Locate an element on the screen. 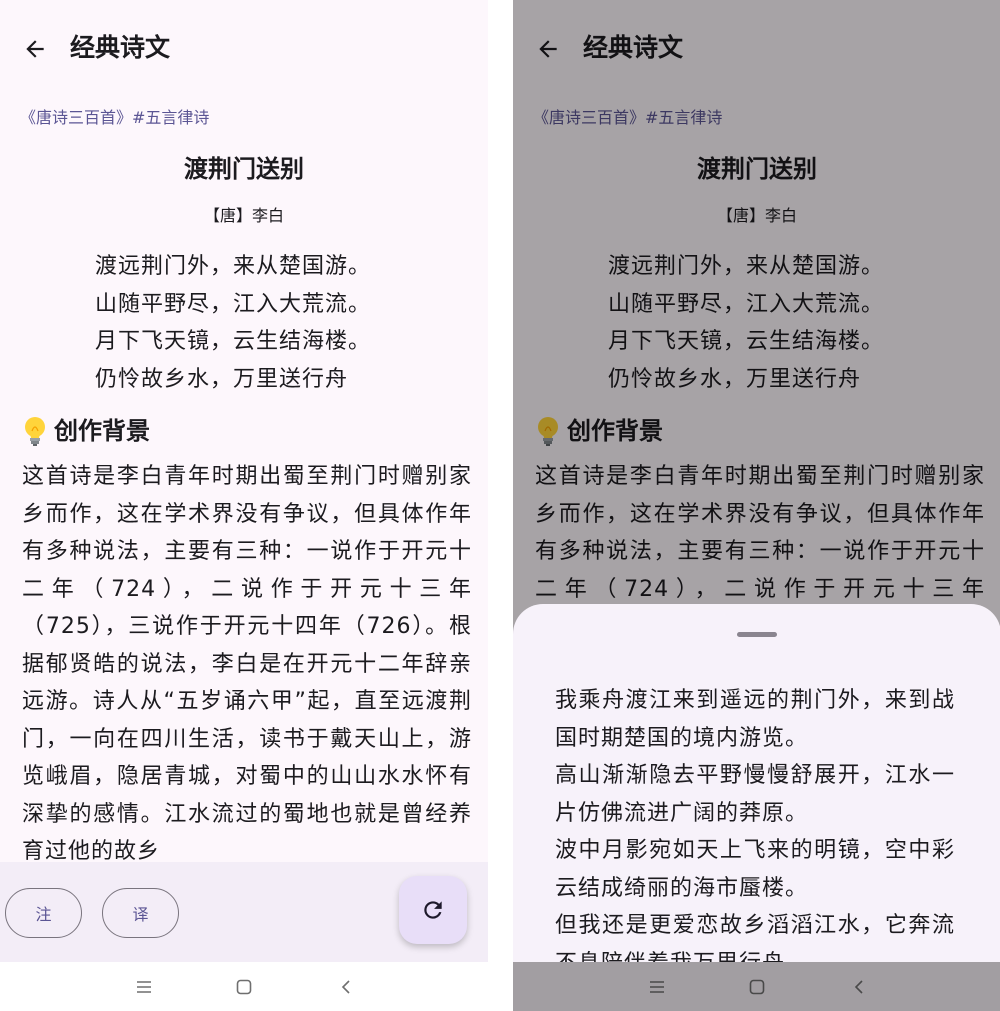 This screenshot has height=1011, width=1000. annotation-chip: 注 is located at coordinates (43, 913).